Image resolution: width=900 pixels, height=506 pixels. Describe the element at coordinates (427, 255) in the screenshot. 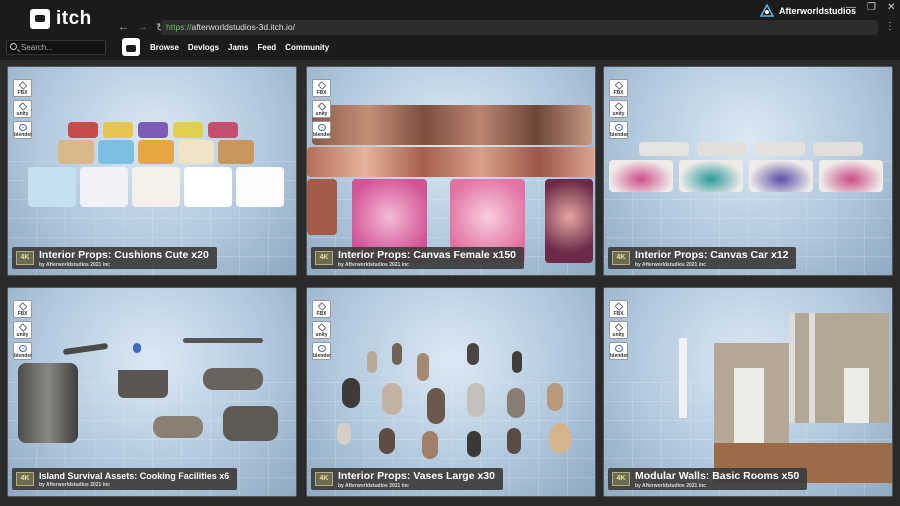

I see `card-title: Interior Props: Canvas Female x150` at that location.